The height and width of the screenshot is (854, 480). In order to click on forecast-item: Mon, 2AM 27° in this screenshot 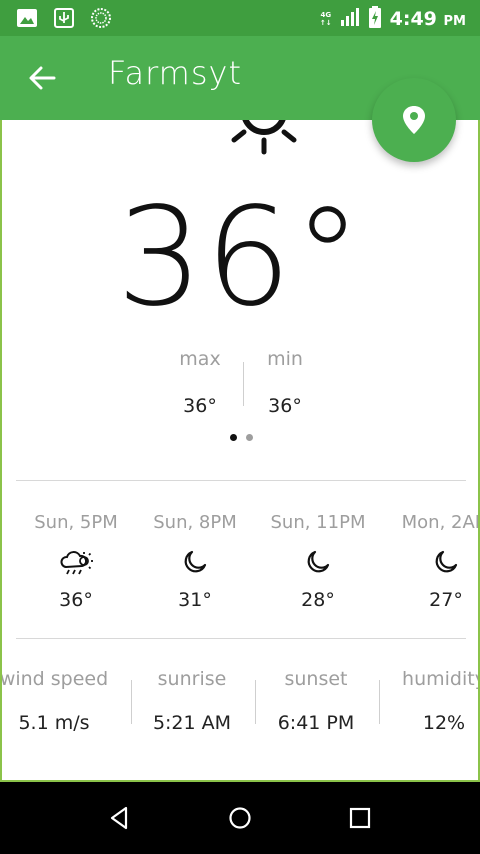, I will do `click(432, 561)`.